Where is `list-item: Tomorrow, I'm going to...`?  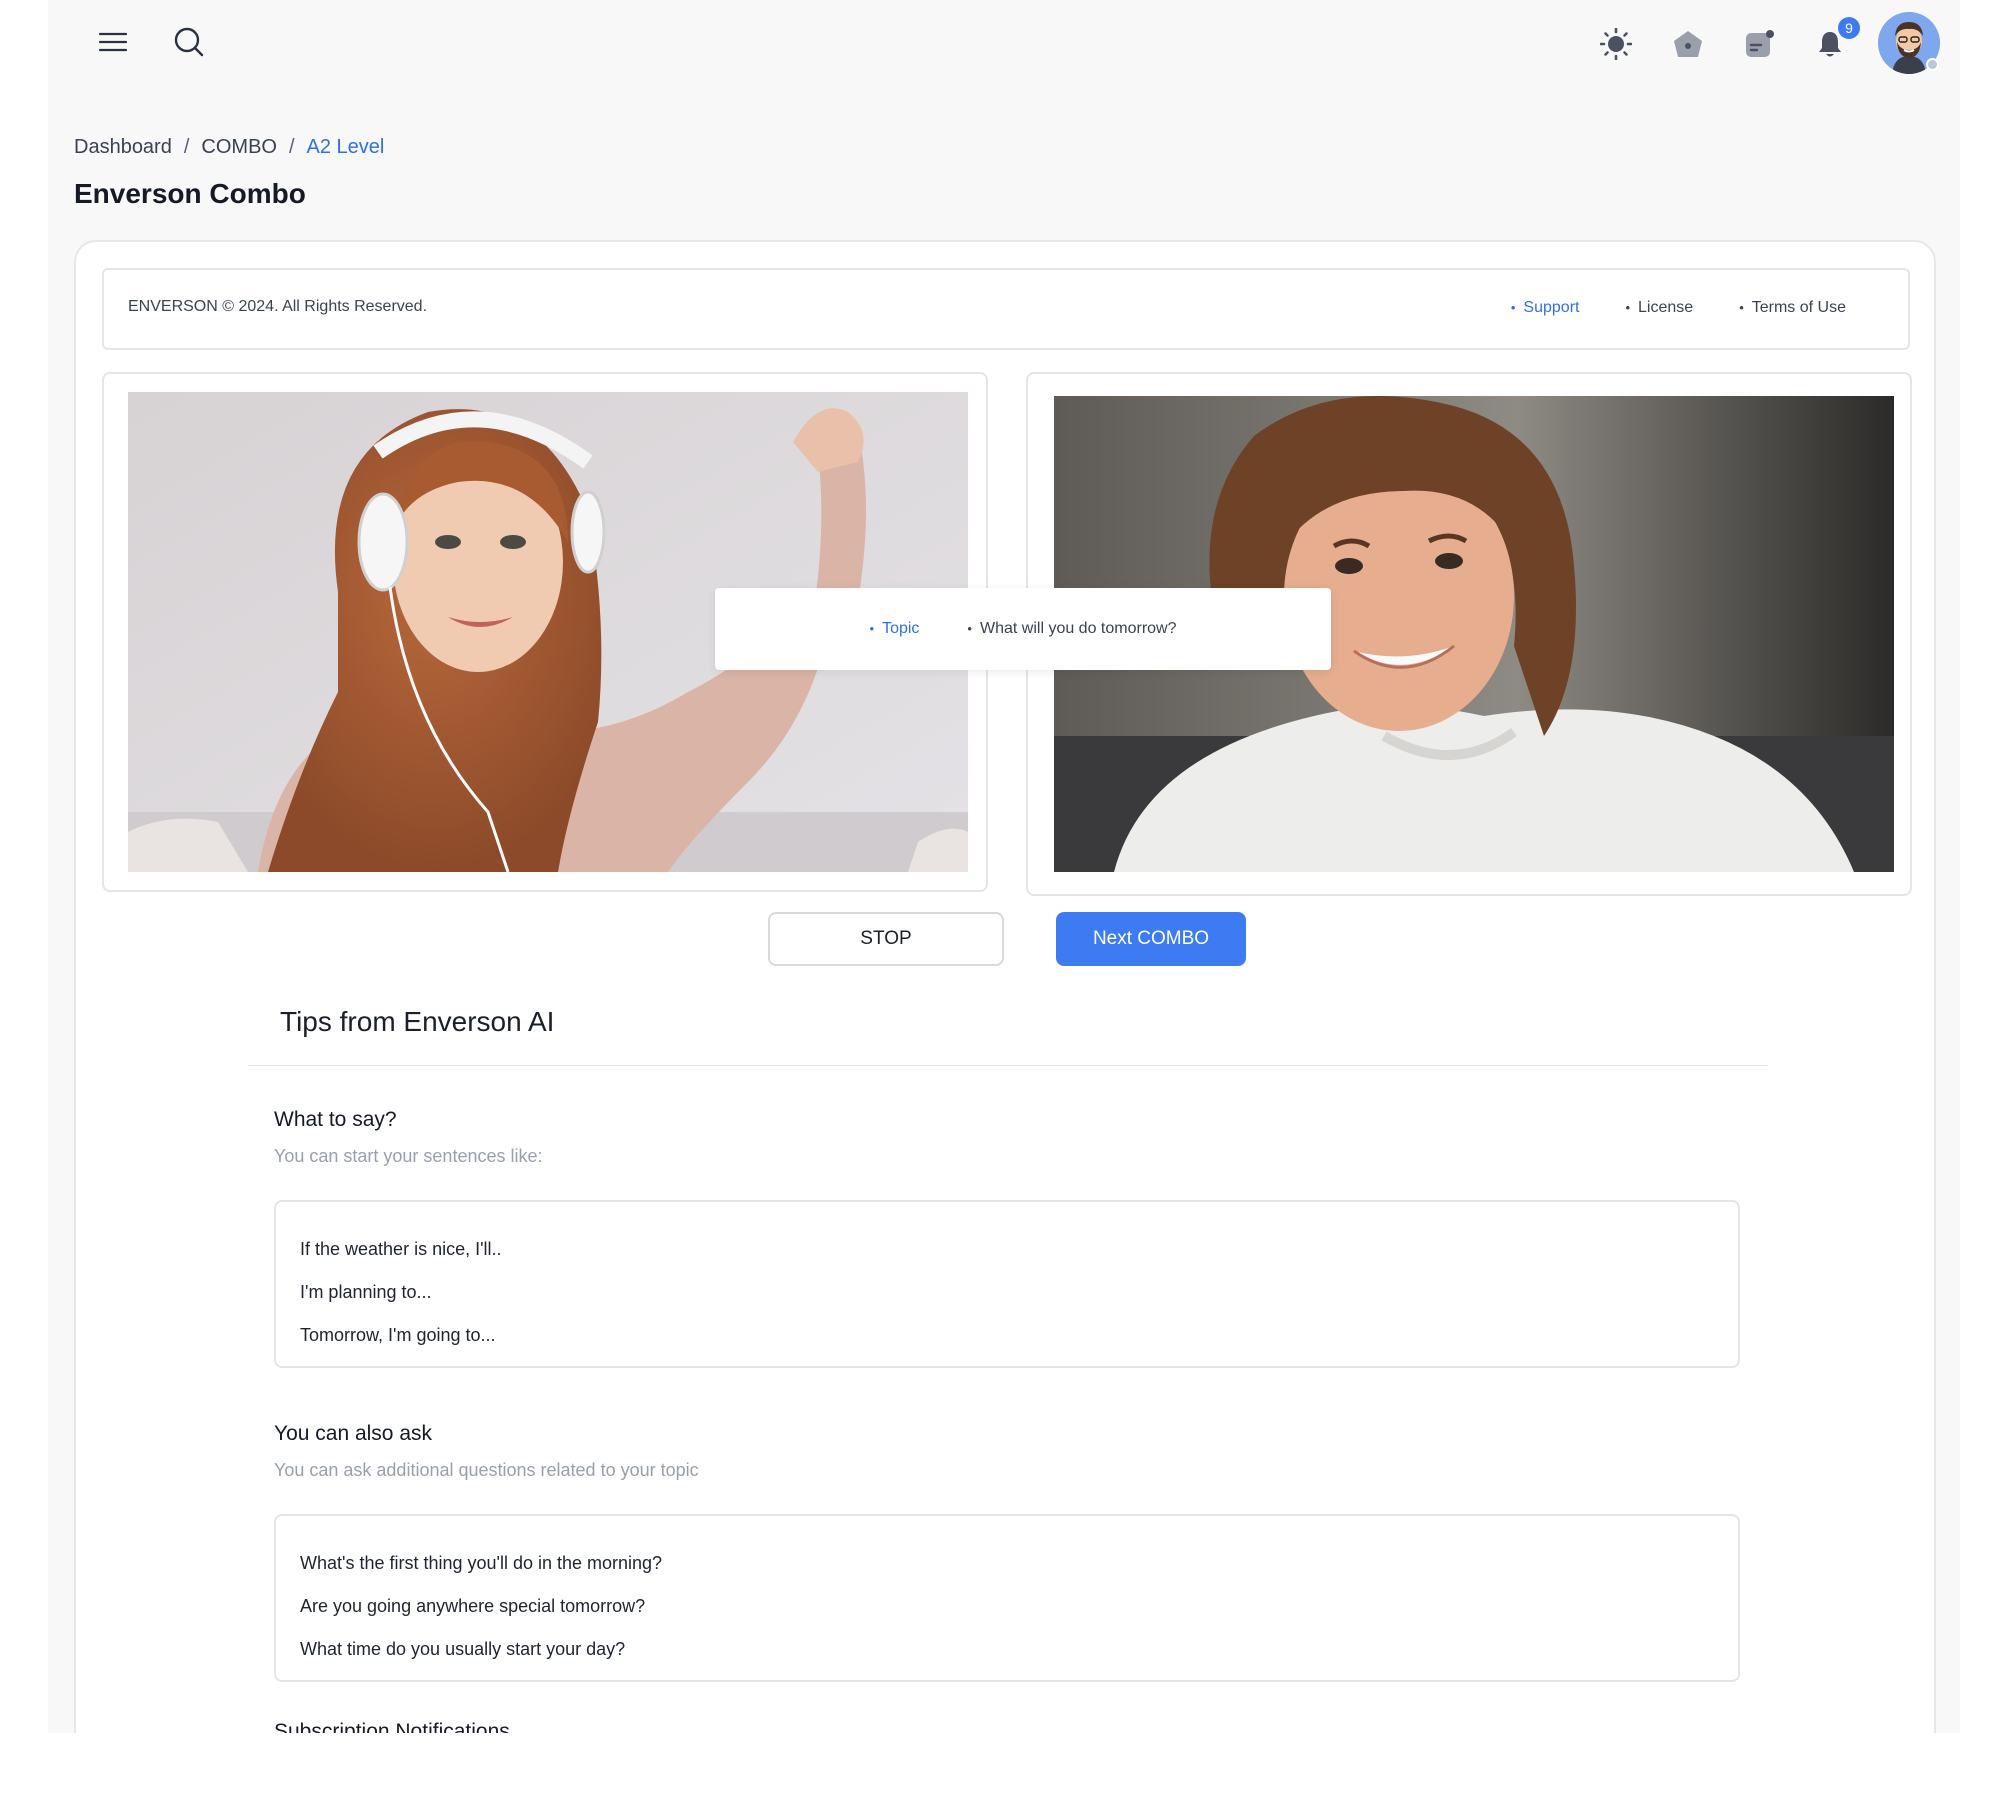 list-item: Tomorrow, I'm going to... is located at coordinates (398, 1335).